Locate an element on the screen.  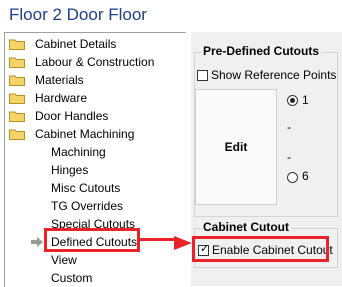
tree-item-label: Hardware is located at coordinates (61, 98).